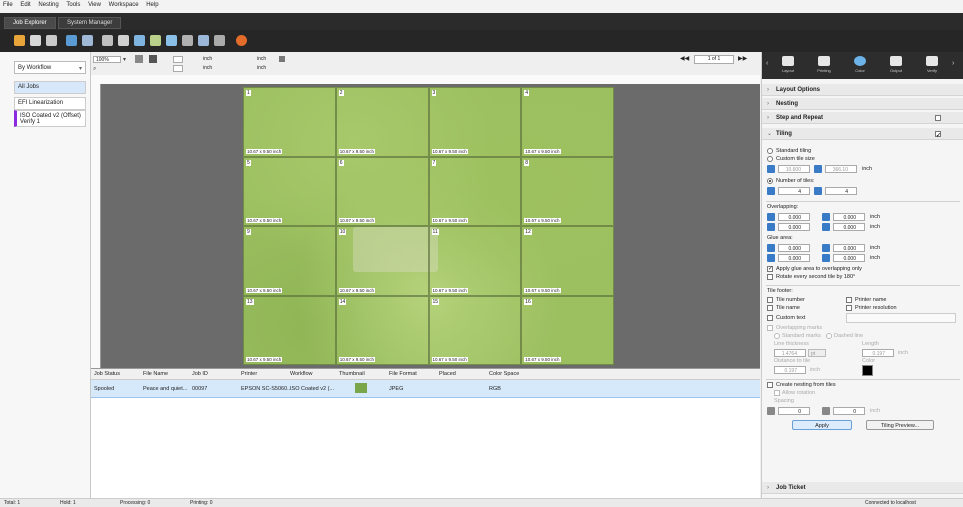  What do you see at coordinates (777, 336) in the screenshot?
I see `standard-marks-radio` at bounding box center [777, 336].